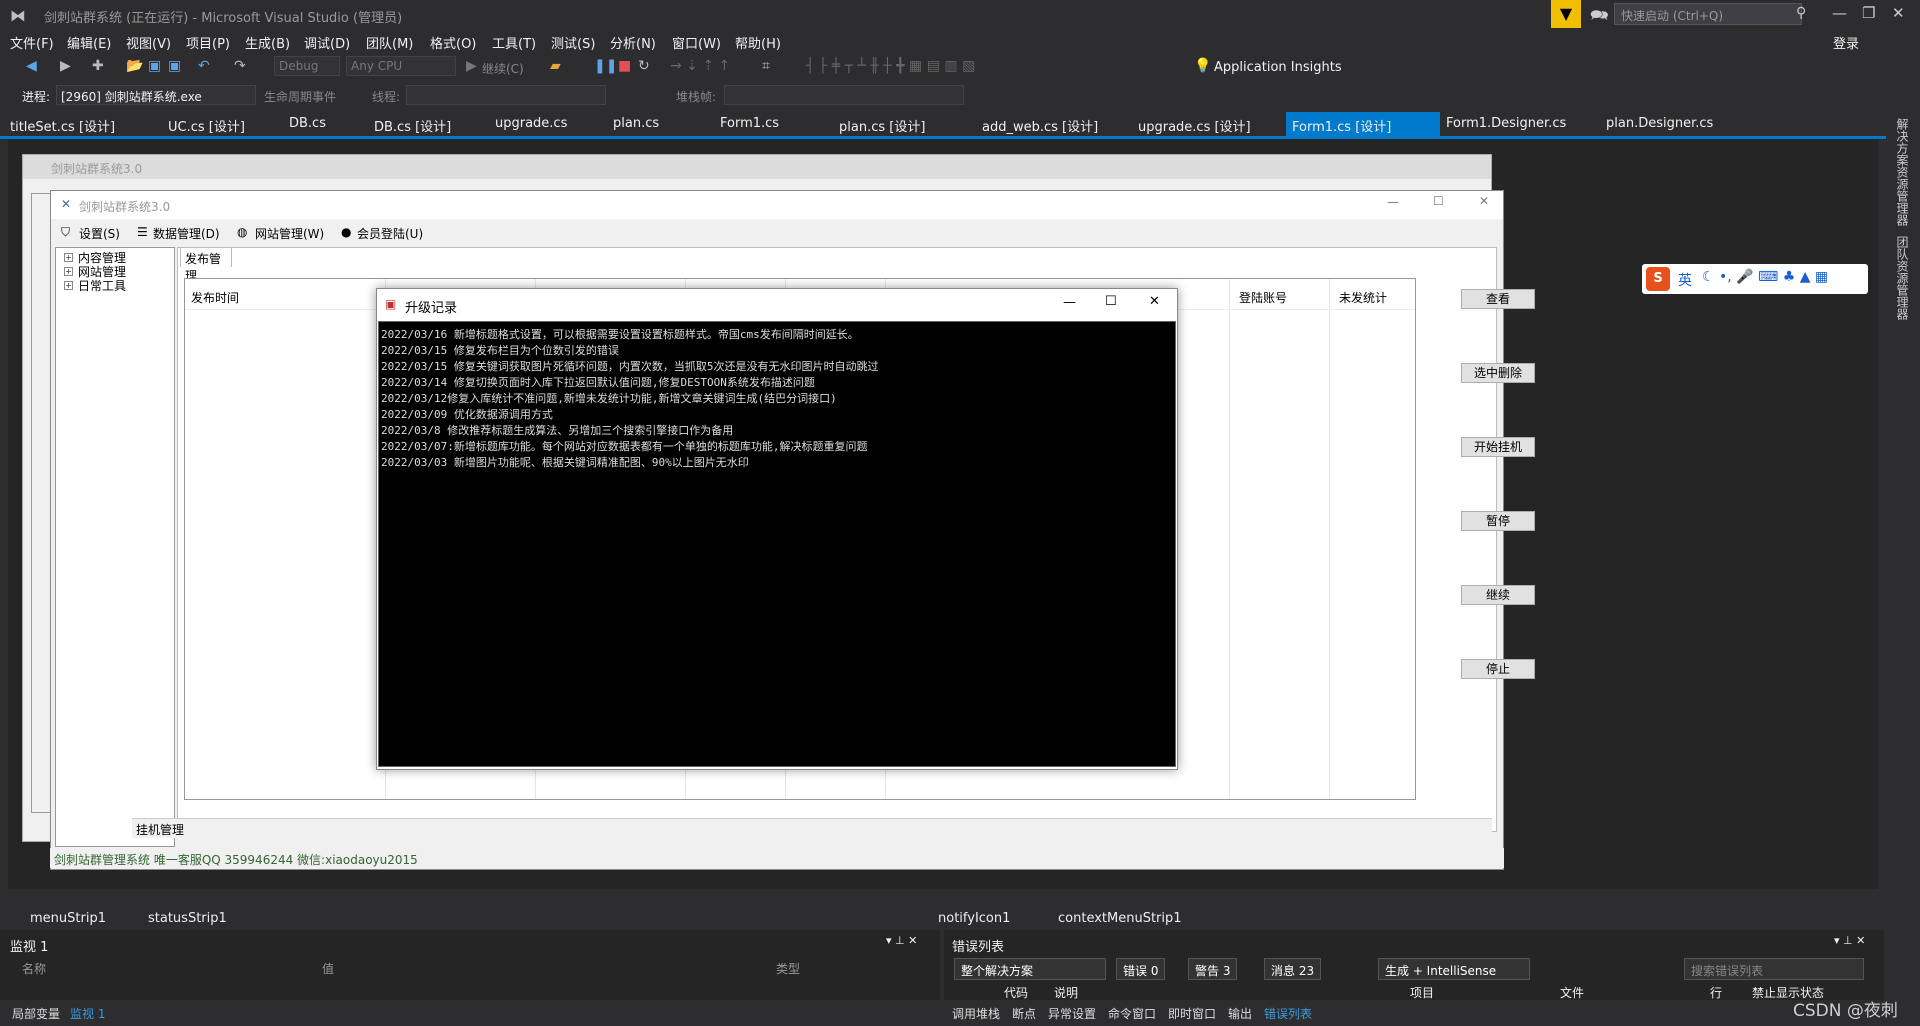  Describe the element at coordinates (1846, 42) in the screenshot. I see `login-link: 登录` at that location.